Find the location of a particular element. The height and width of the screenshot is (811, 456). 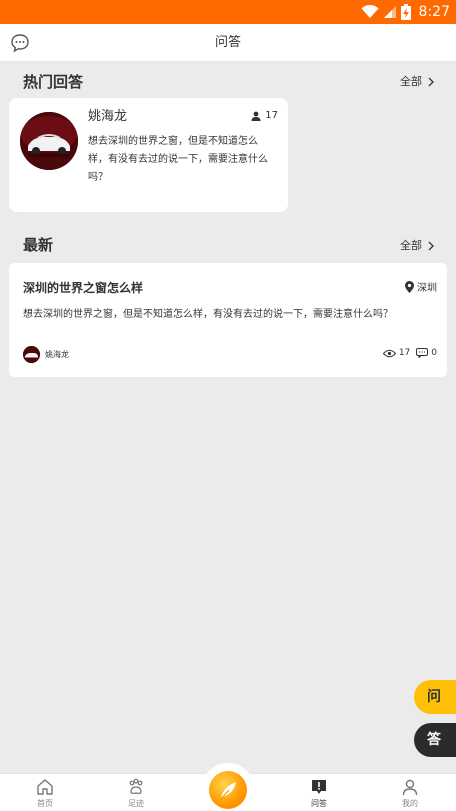

tab-footprints: 足迹 is located at coordinates (136, 793).